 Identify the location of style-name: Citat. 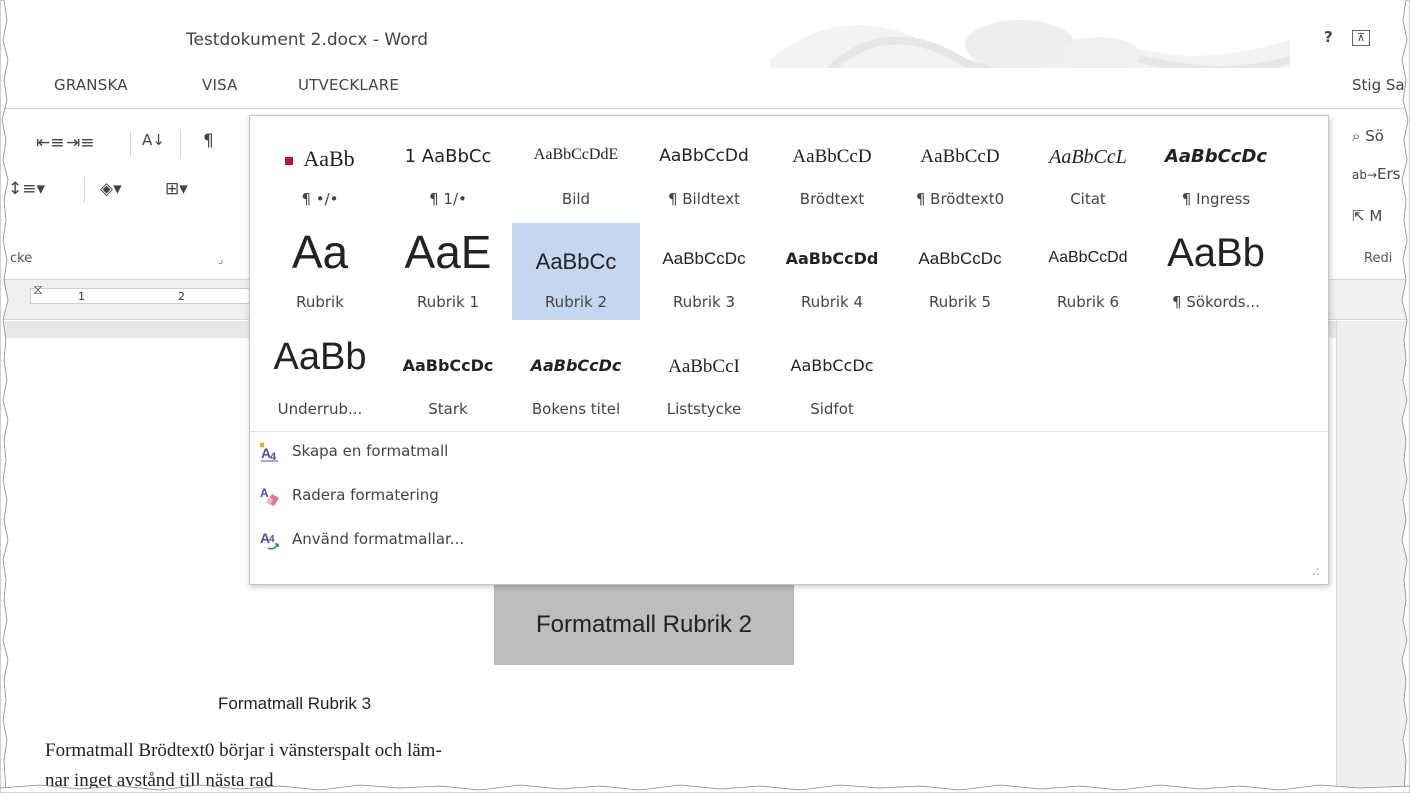
(1088, 199).